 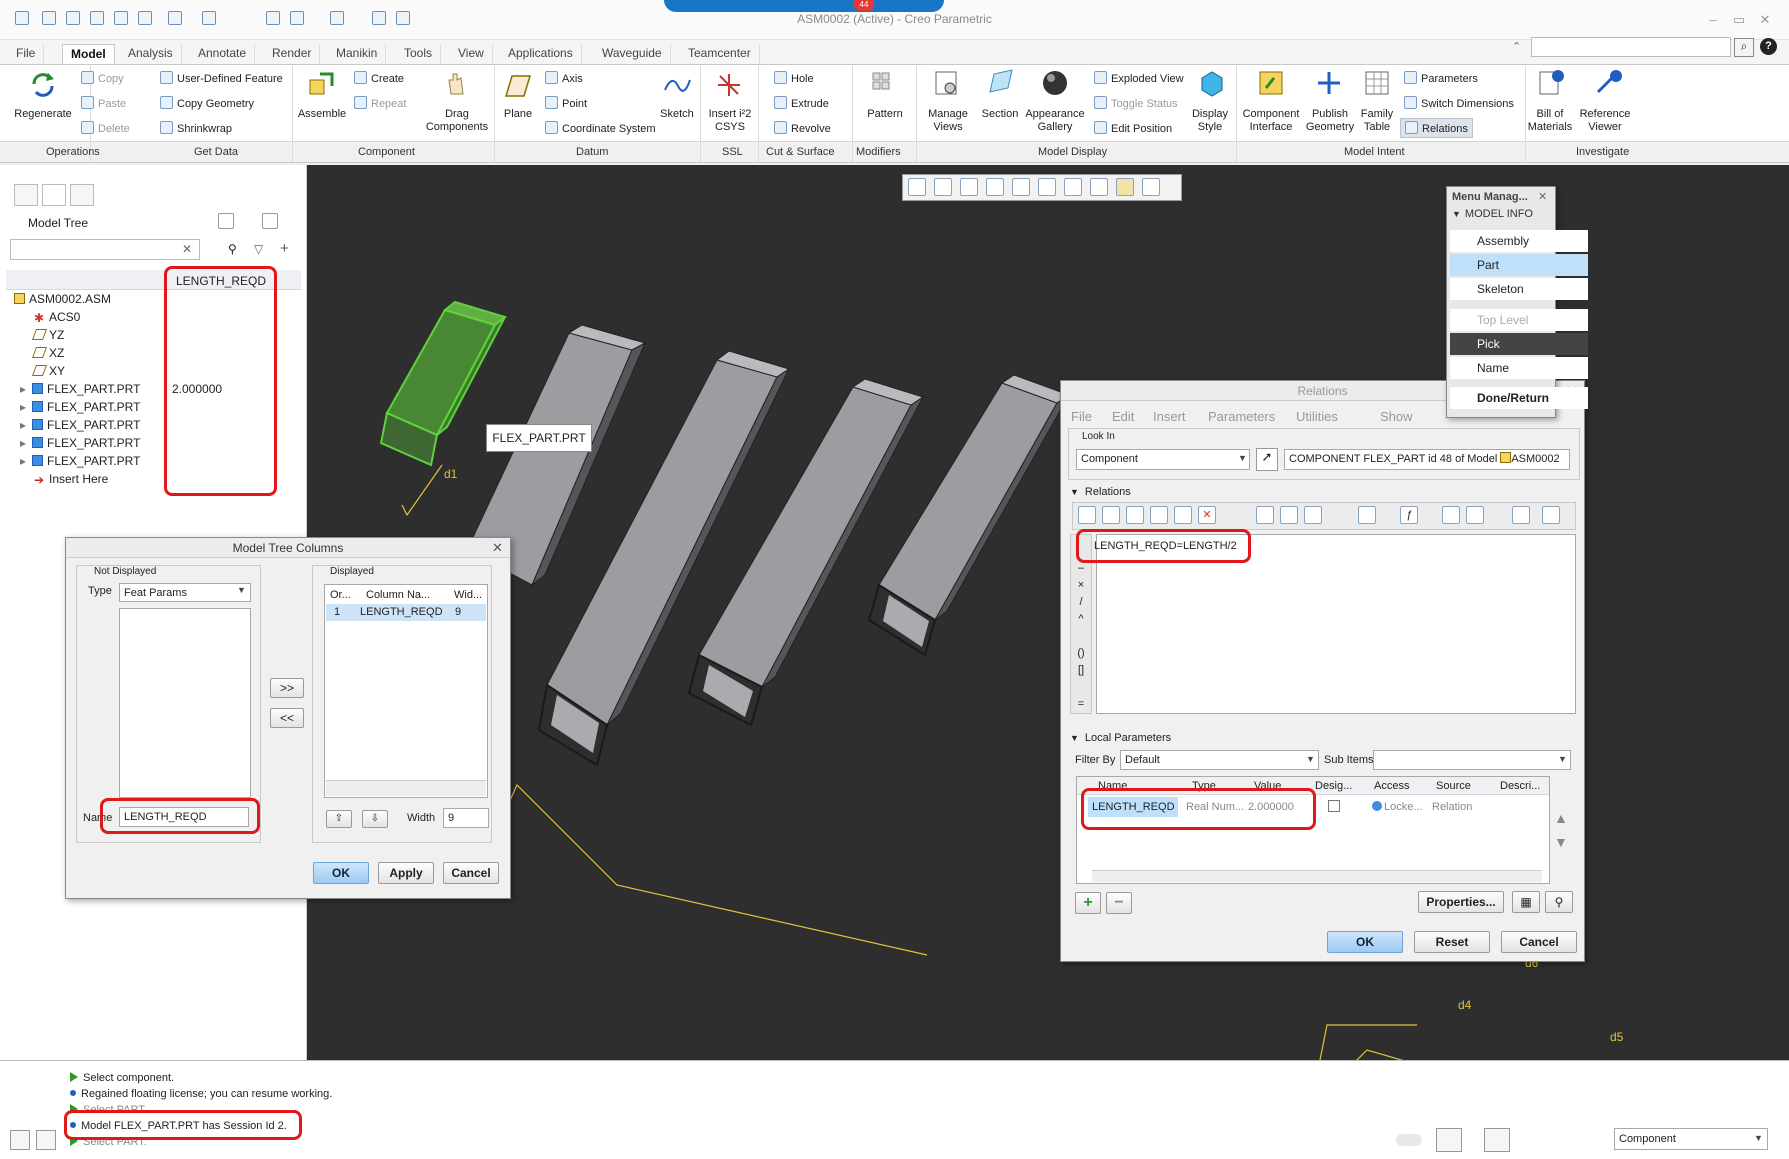 I want to click on group-model-display: Model Display, so click(x=1072, y=152).